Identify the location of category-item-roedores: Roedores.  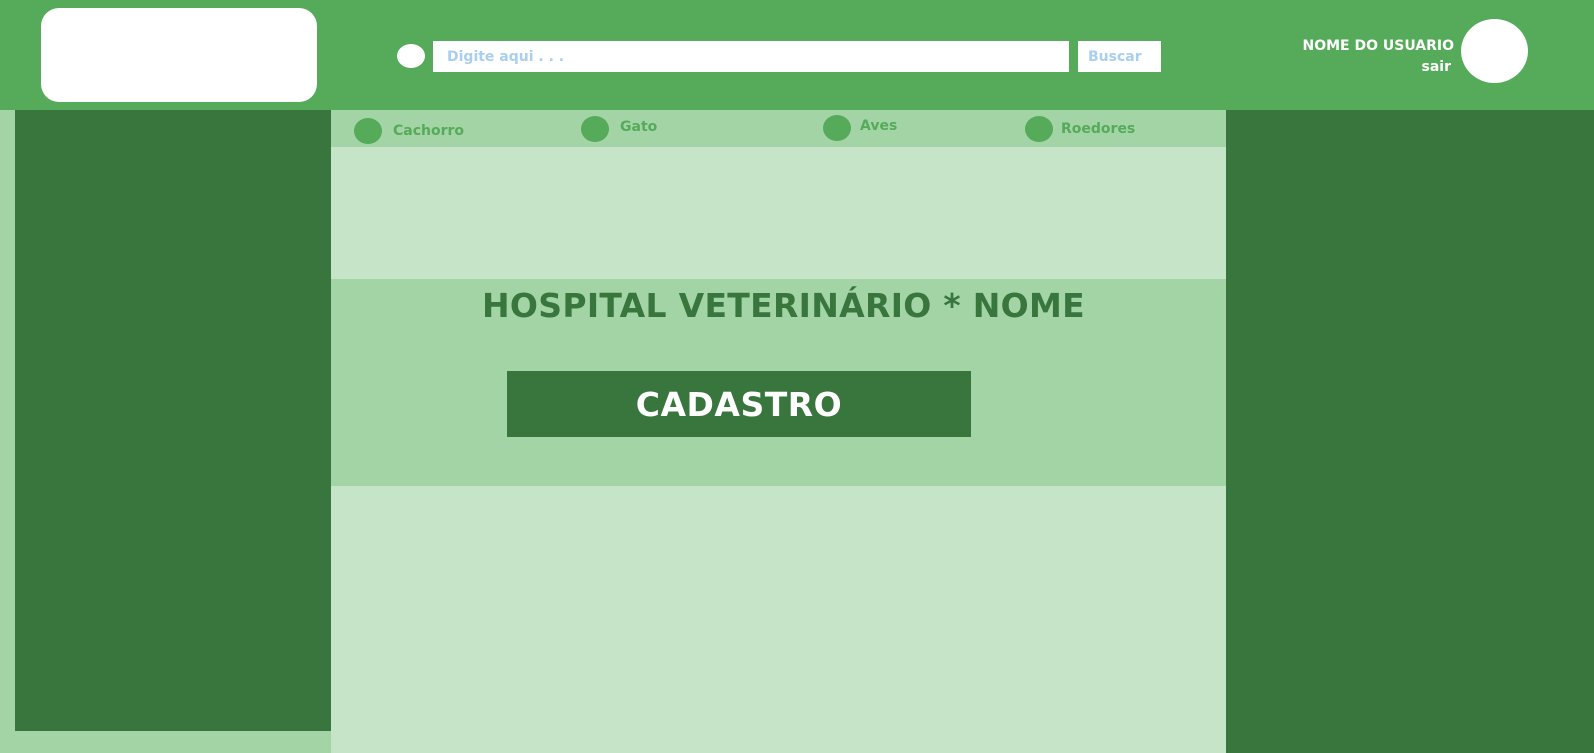
(1080, 129).